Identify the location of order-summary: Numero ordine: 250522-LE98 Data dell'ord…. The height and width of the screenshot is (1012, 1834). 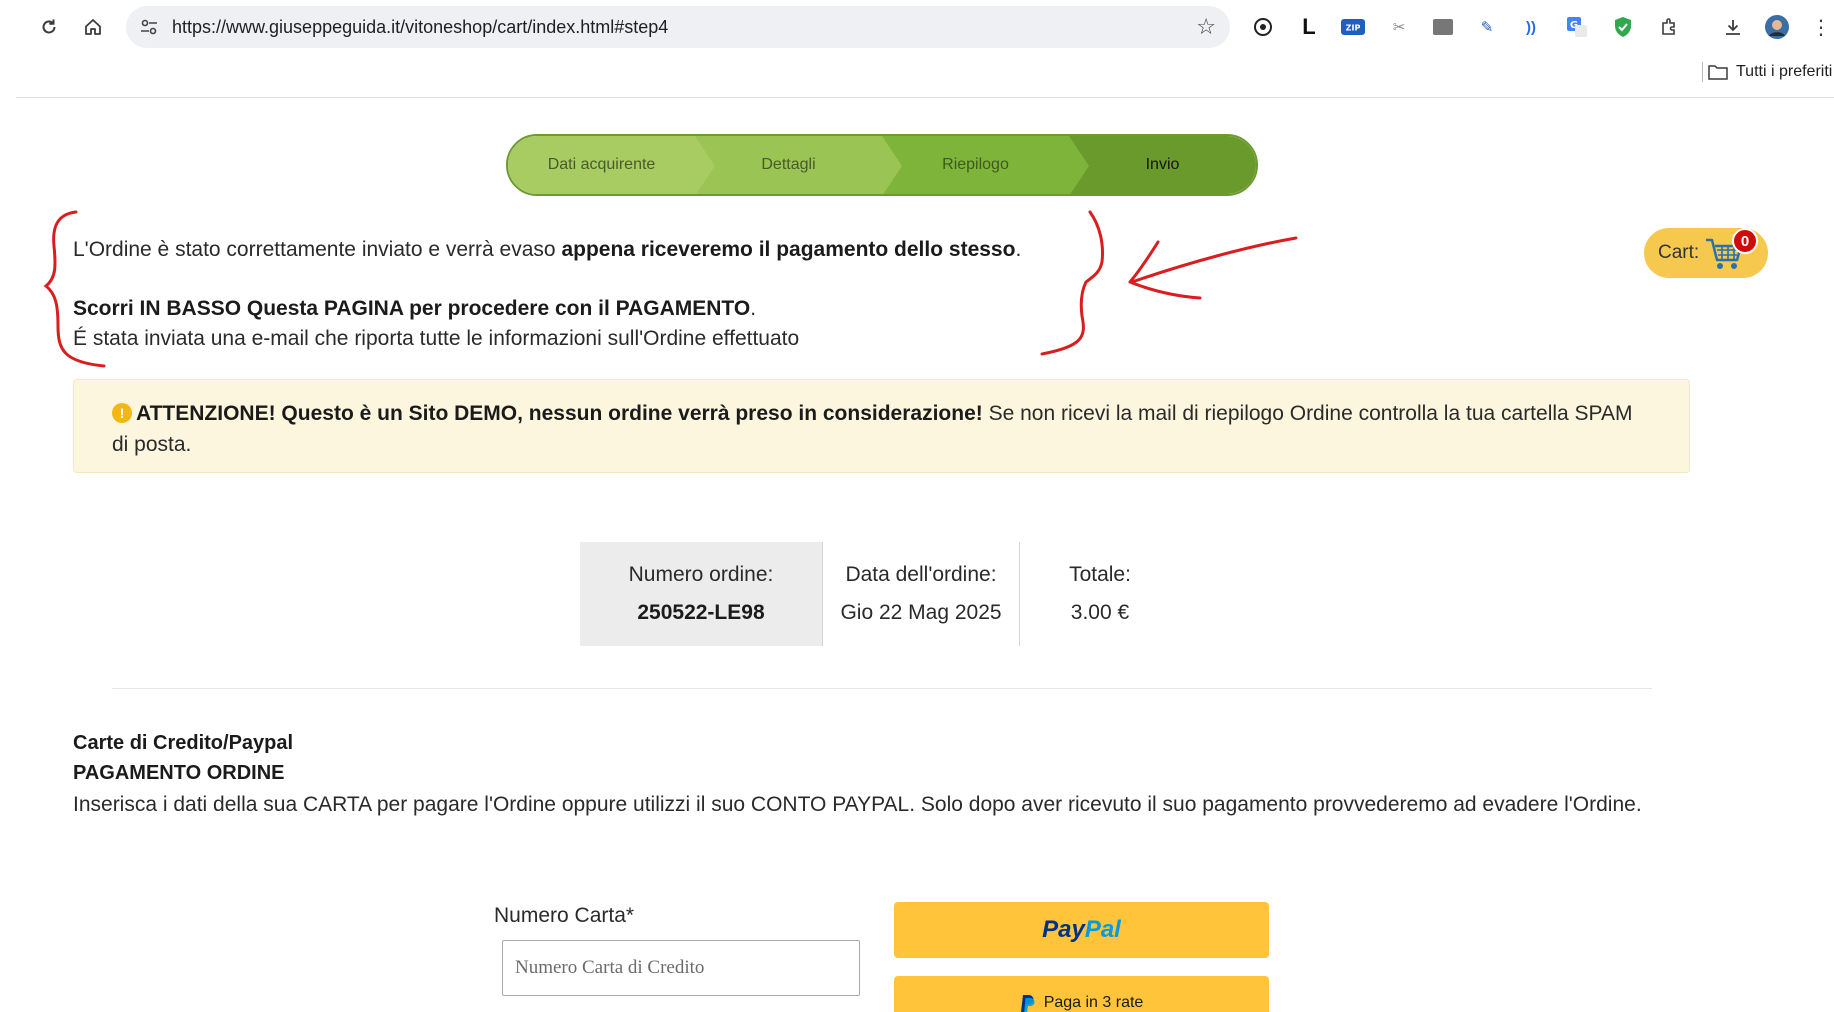
(880, 594).